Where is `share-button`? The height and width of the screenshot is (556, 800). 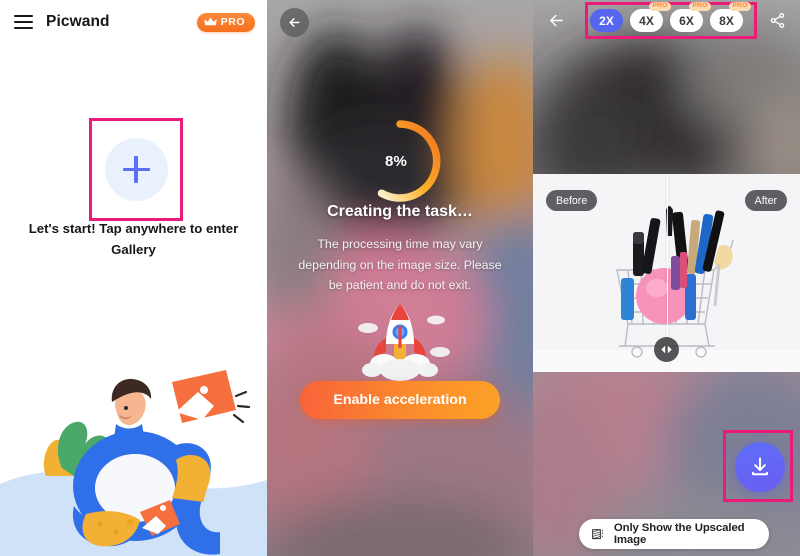
share-button is located at coordinates (777, 21).